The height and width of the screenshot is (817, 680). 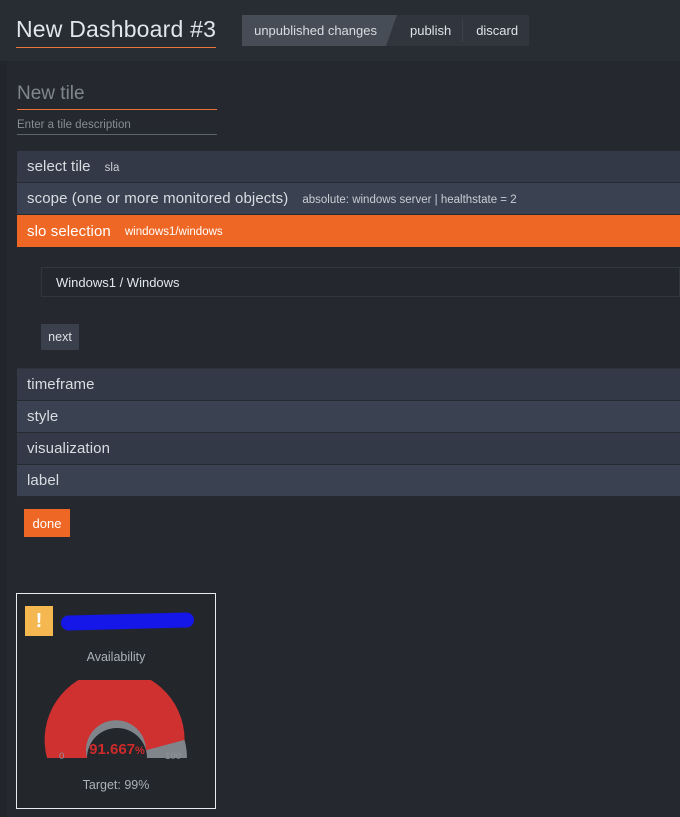 What do you see at coordinates (116, 785) in the screenshot?
I see `tile-target-label: Target: 99%` at bounding box center [116, 785].